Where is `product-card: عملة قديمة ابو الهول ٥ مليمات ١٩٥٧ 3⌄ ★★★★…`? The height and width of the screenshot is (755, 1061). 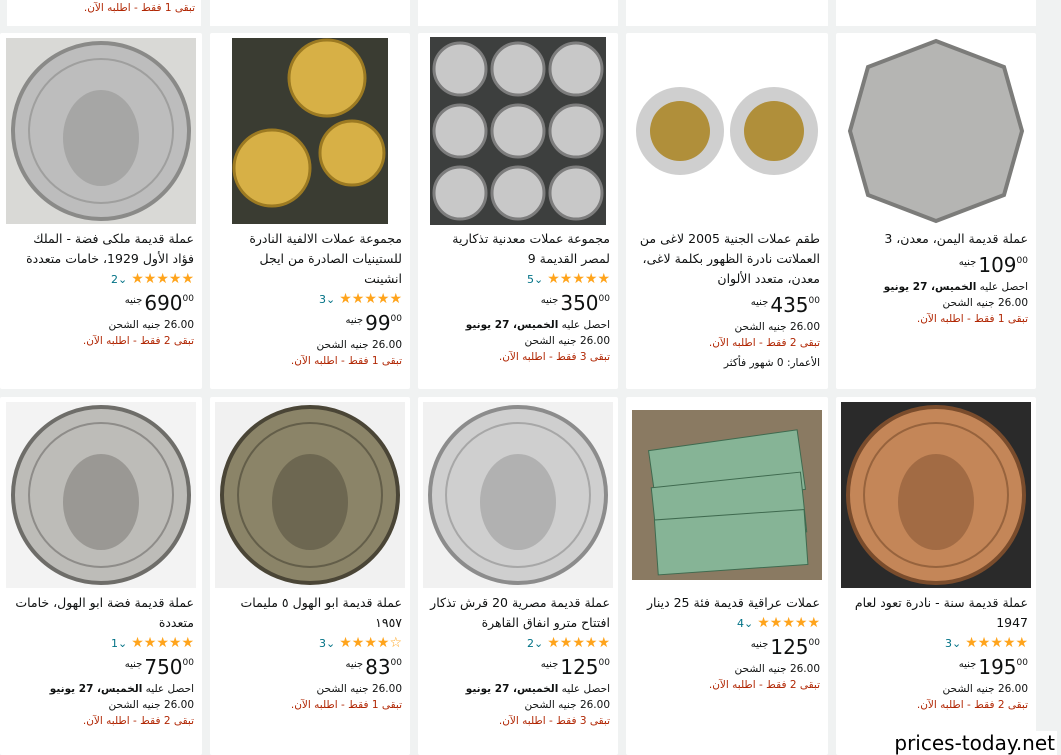
product-card: عملة قديمة ابو الهول ٥ مليمات ١٩٥٧ 3⌄ ★★★★… is located at coordinates (310, 576).